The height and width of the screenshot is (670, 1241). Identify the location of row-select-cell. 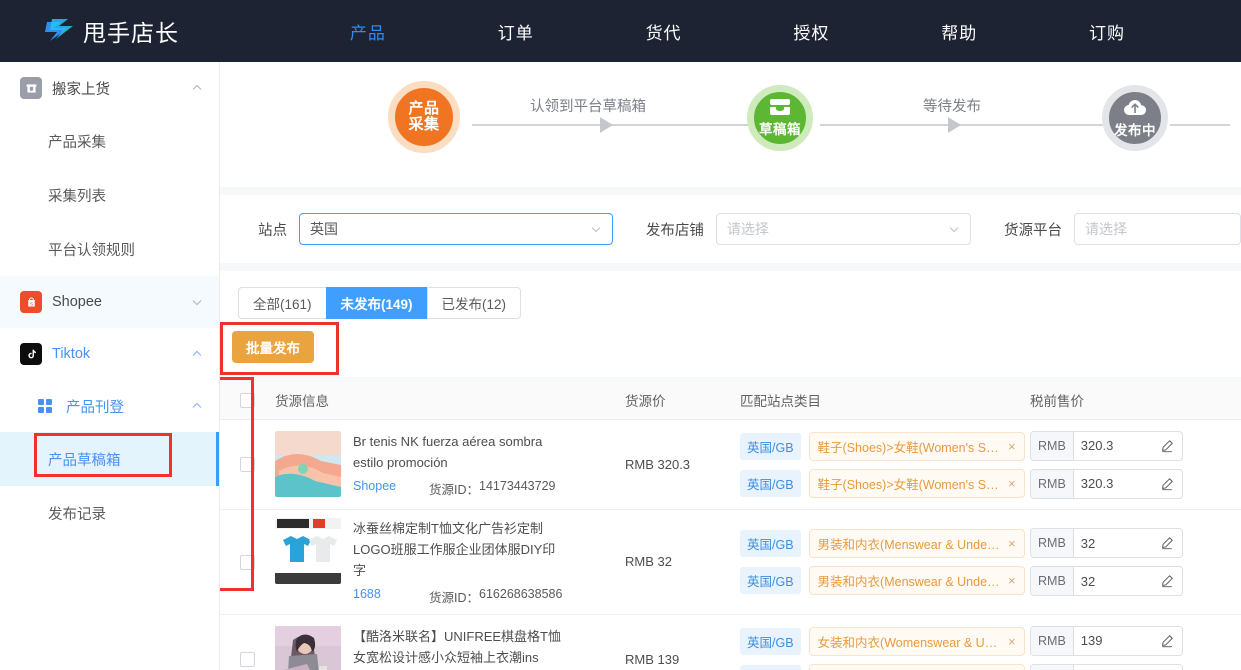
(247, 562).